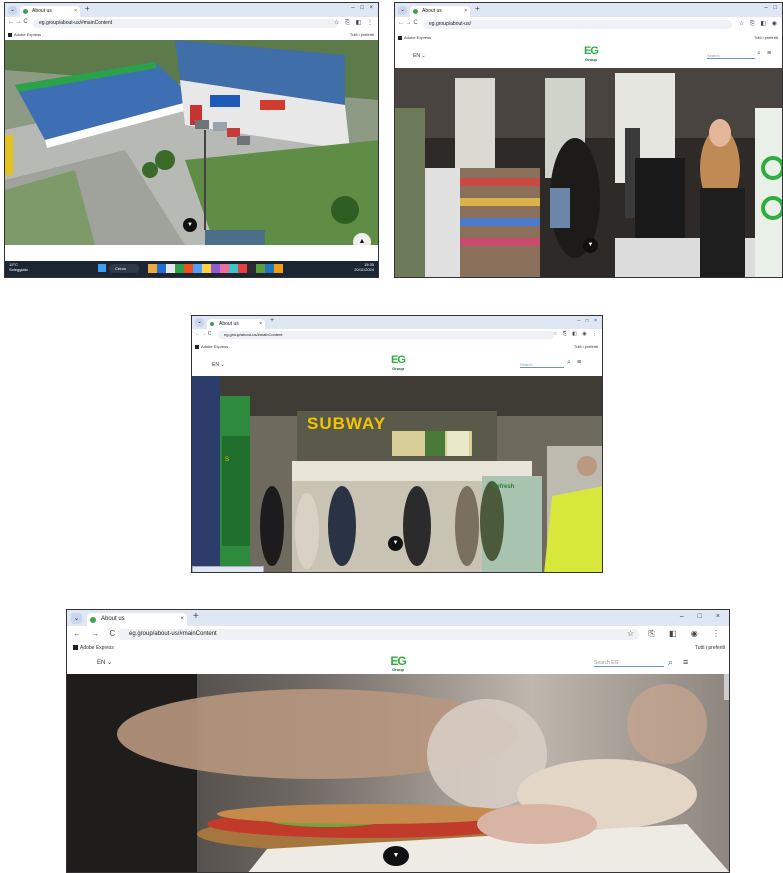  Describe the element at coordinates (397, 474) in the screenshot. I see `hero-image-subway-store: S SUBWAY Refresh ▼` at that location.